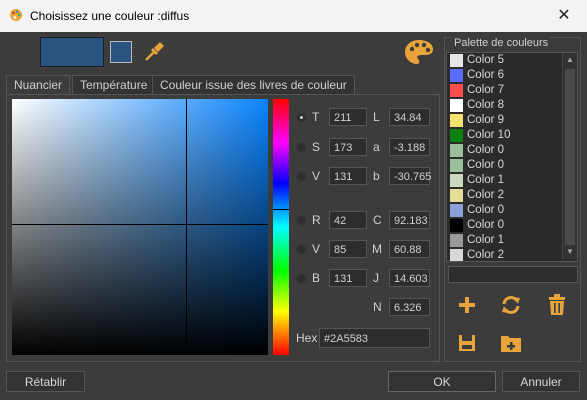 The width and height of the screenshot is (587, 400). What do you see at coordinates (307, 338) in the screenshot?
I see `label-hex: Hex` at bounding box center [307, 338].